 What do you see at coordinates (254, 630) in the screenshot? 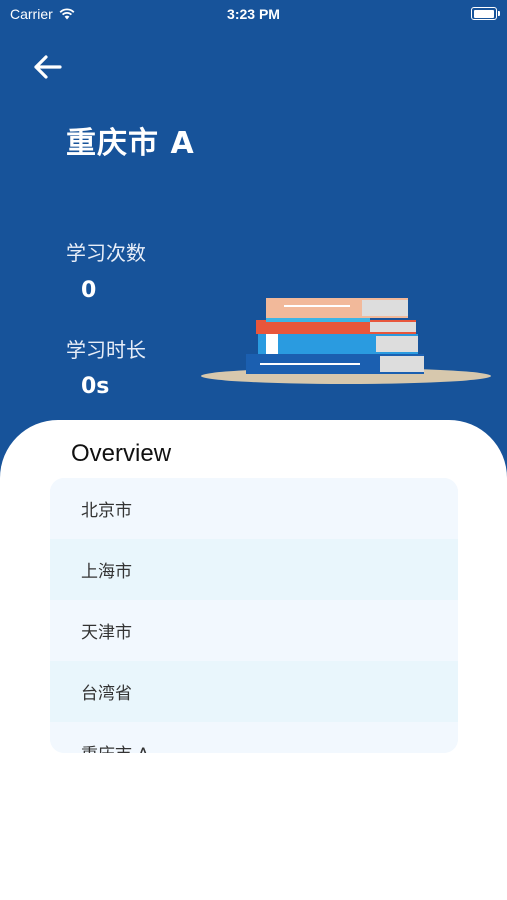
I see `list-item: 天津市` at bounding box center [254, 630].